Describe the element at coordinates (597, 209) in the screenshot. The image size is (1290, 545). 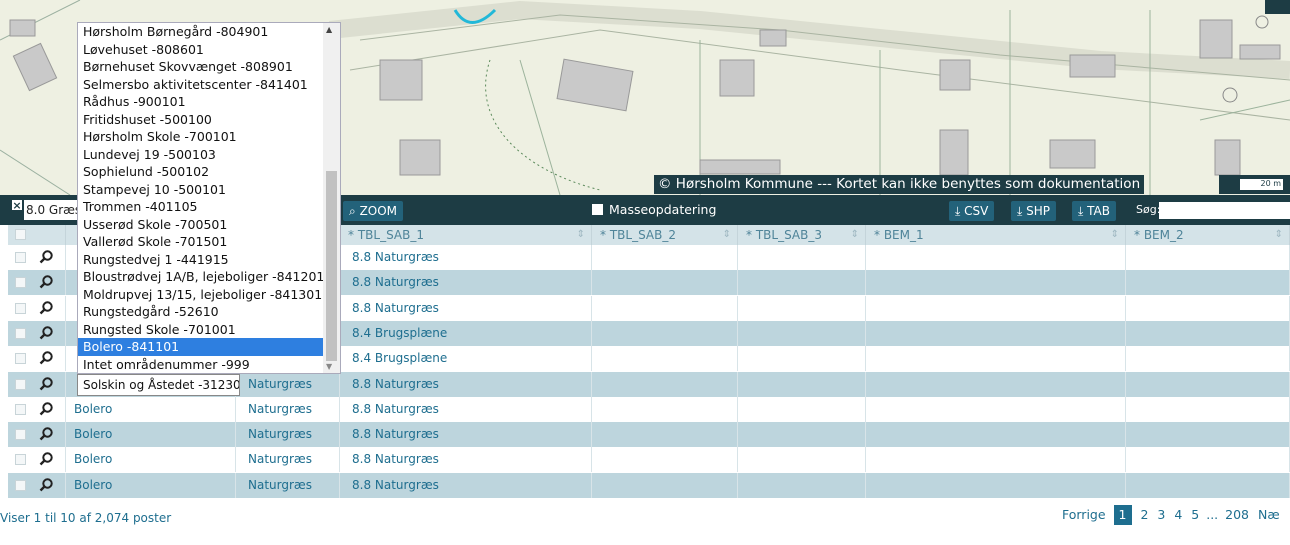
I see `masseopdatering-checkbox` at that location.